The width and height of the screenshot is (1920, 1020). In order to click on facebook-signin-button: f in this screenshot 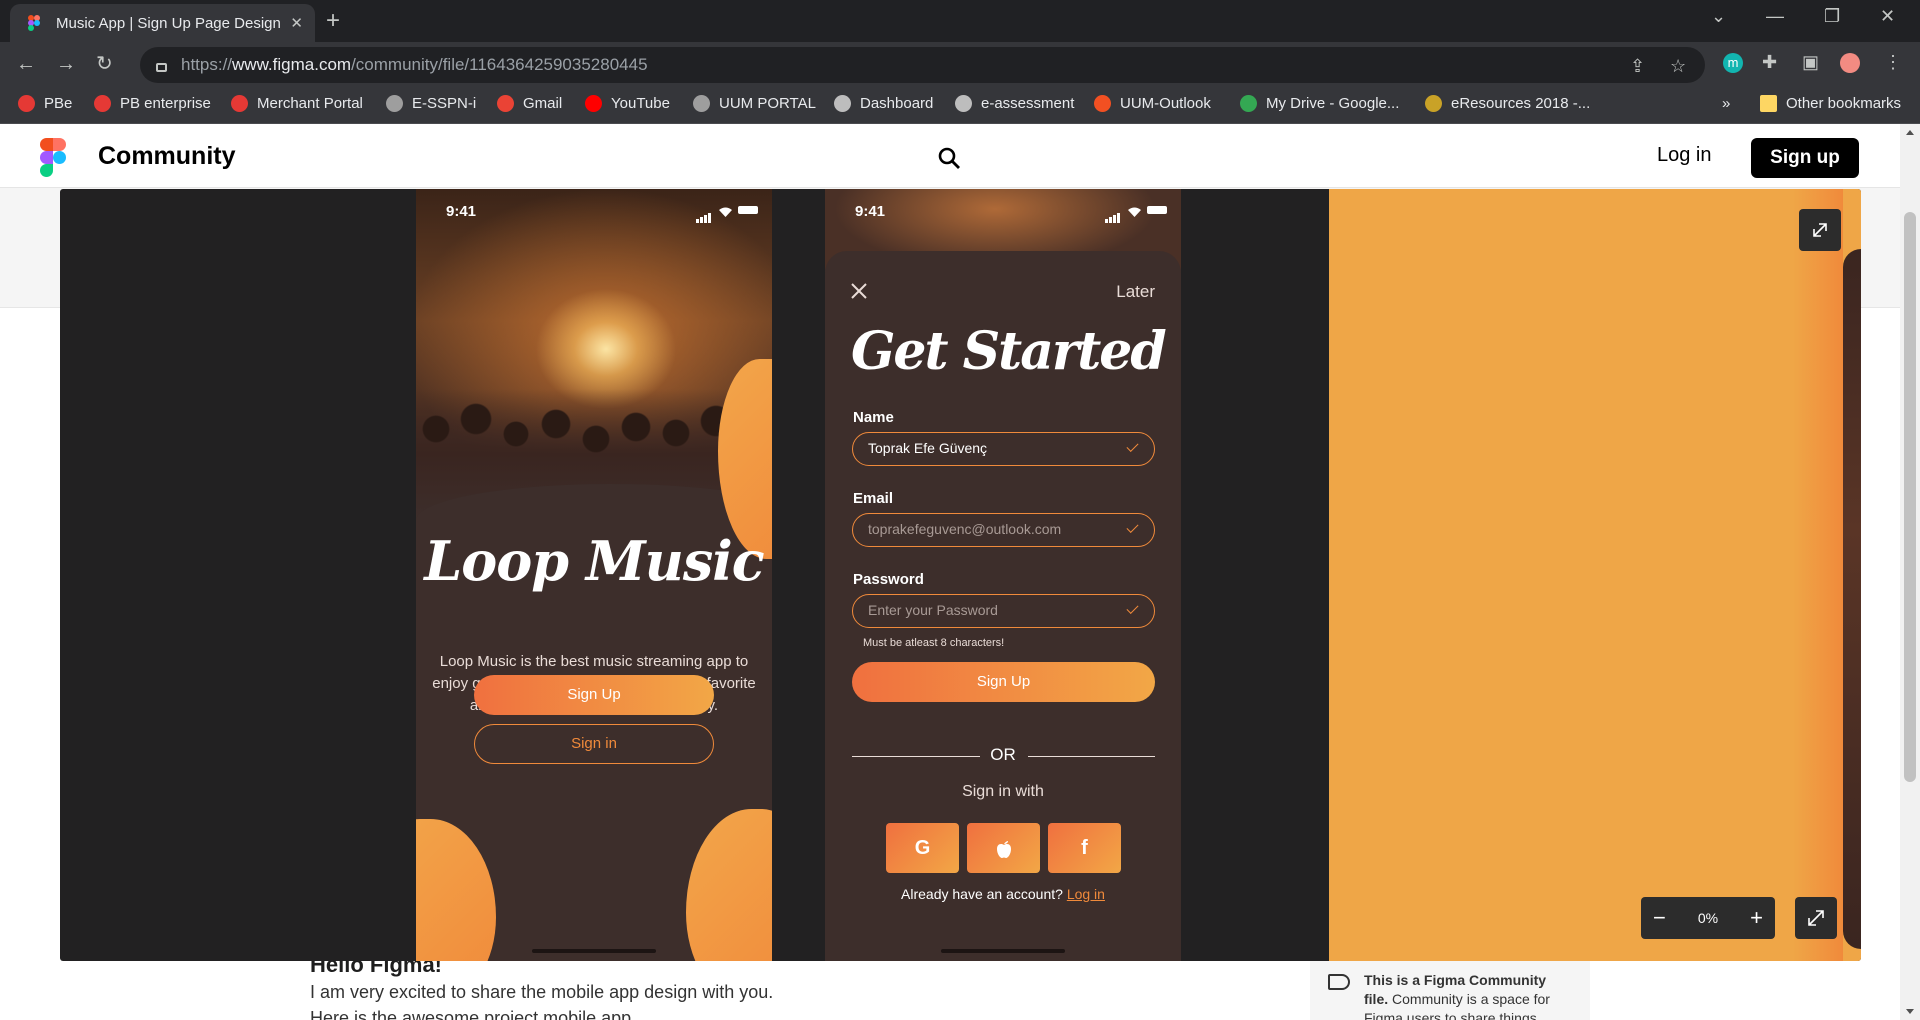, I will do `click(1084, 848)`.